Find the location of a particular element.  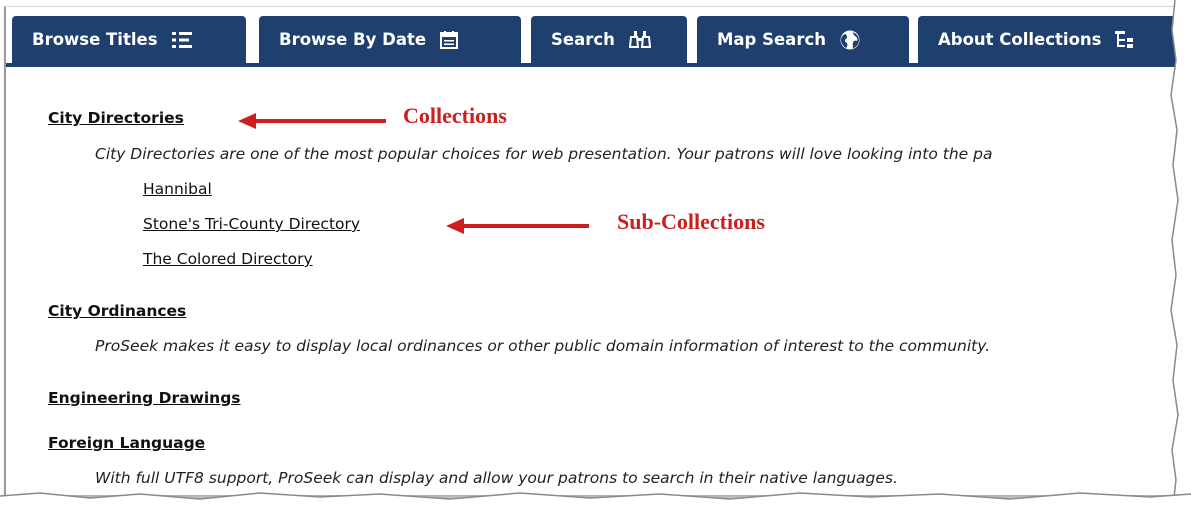

tab-label: Browse Titles is located at coordinates (95, 39).